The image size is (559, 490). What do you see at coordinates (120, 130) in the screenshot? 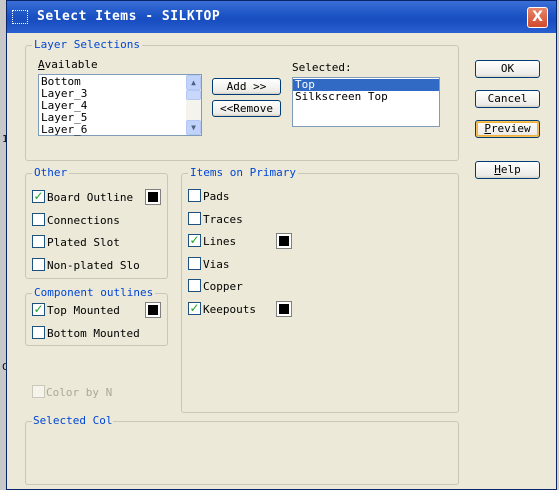
I see `list-item: Layer_6` at bounding box center [120, 130].